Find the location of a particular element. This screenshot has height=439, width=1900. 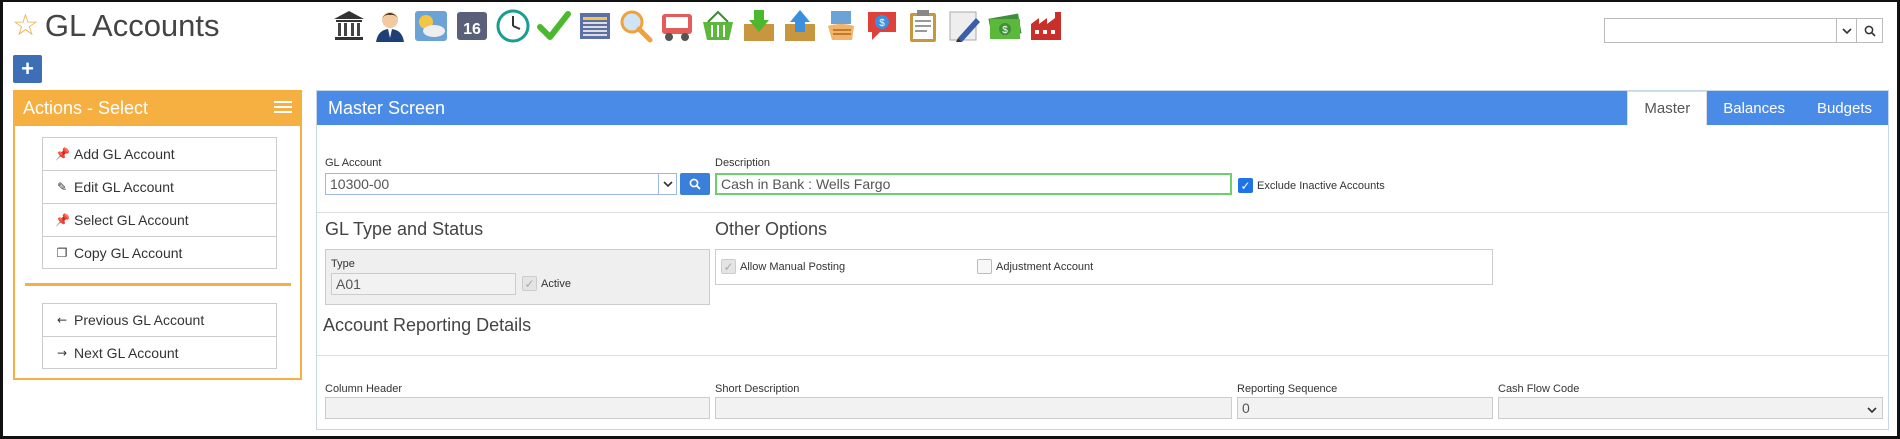

pencil-paper-icon is located at coordinates (964, 26).